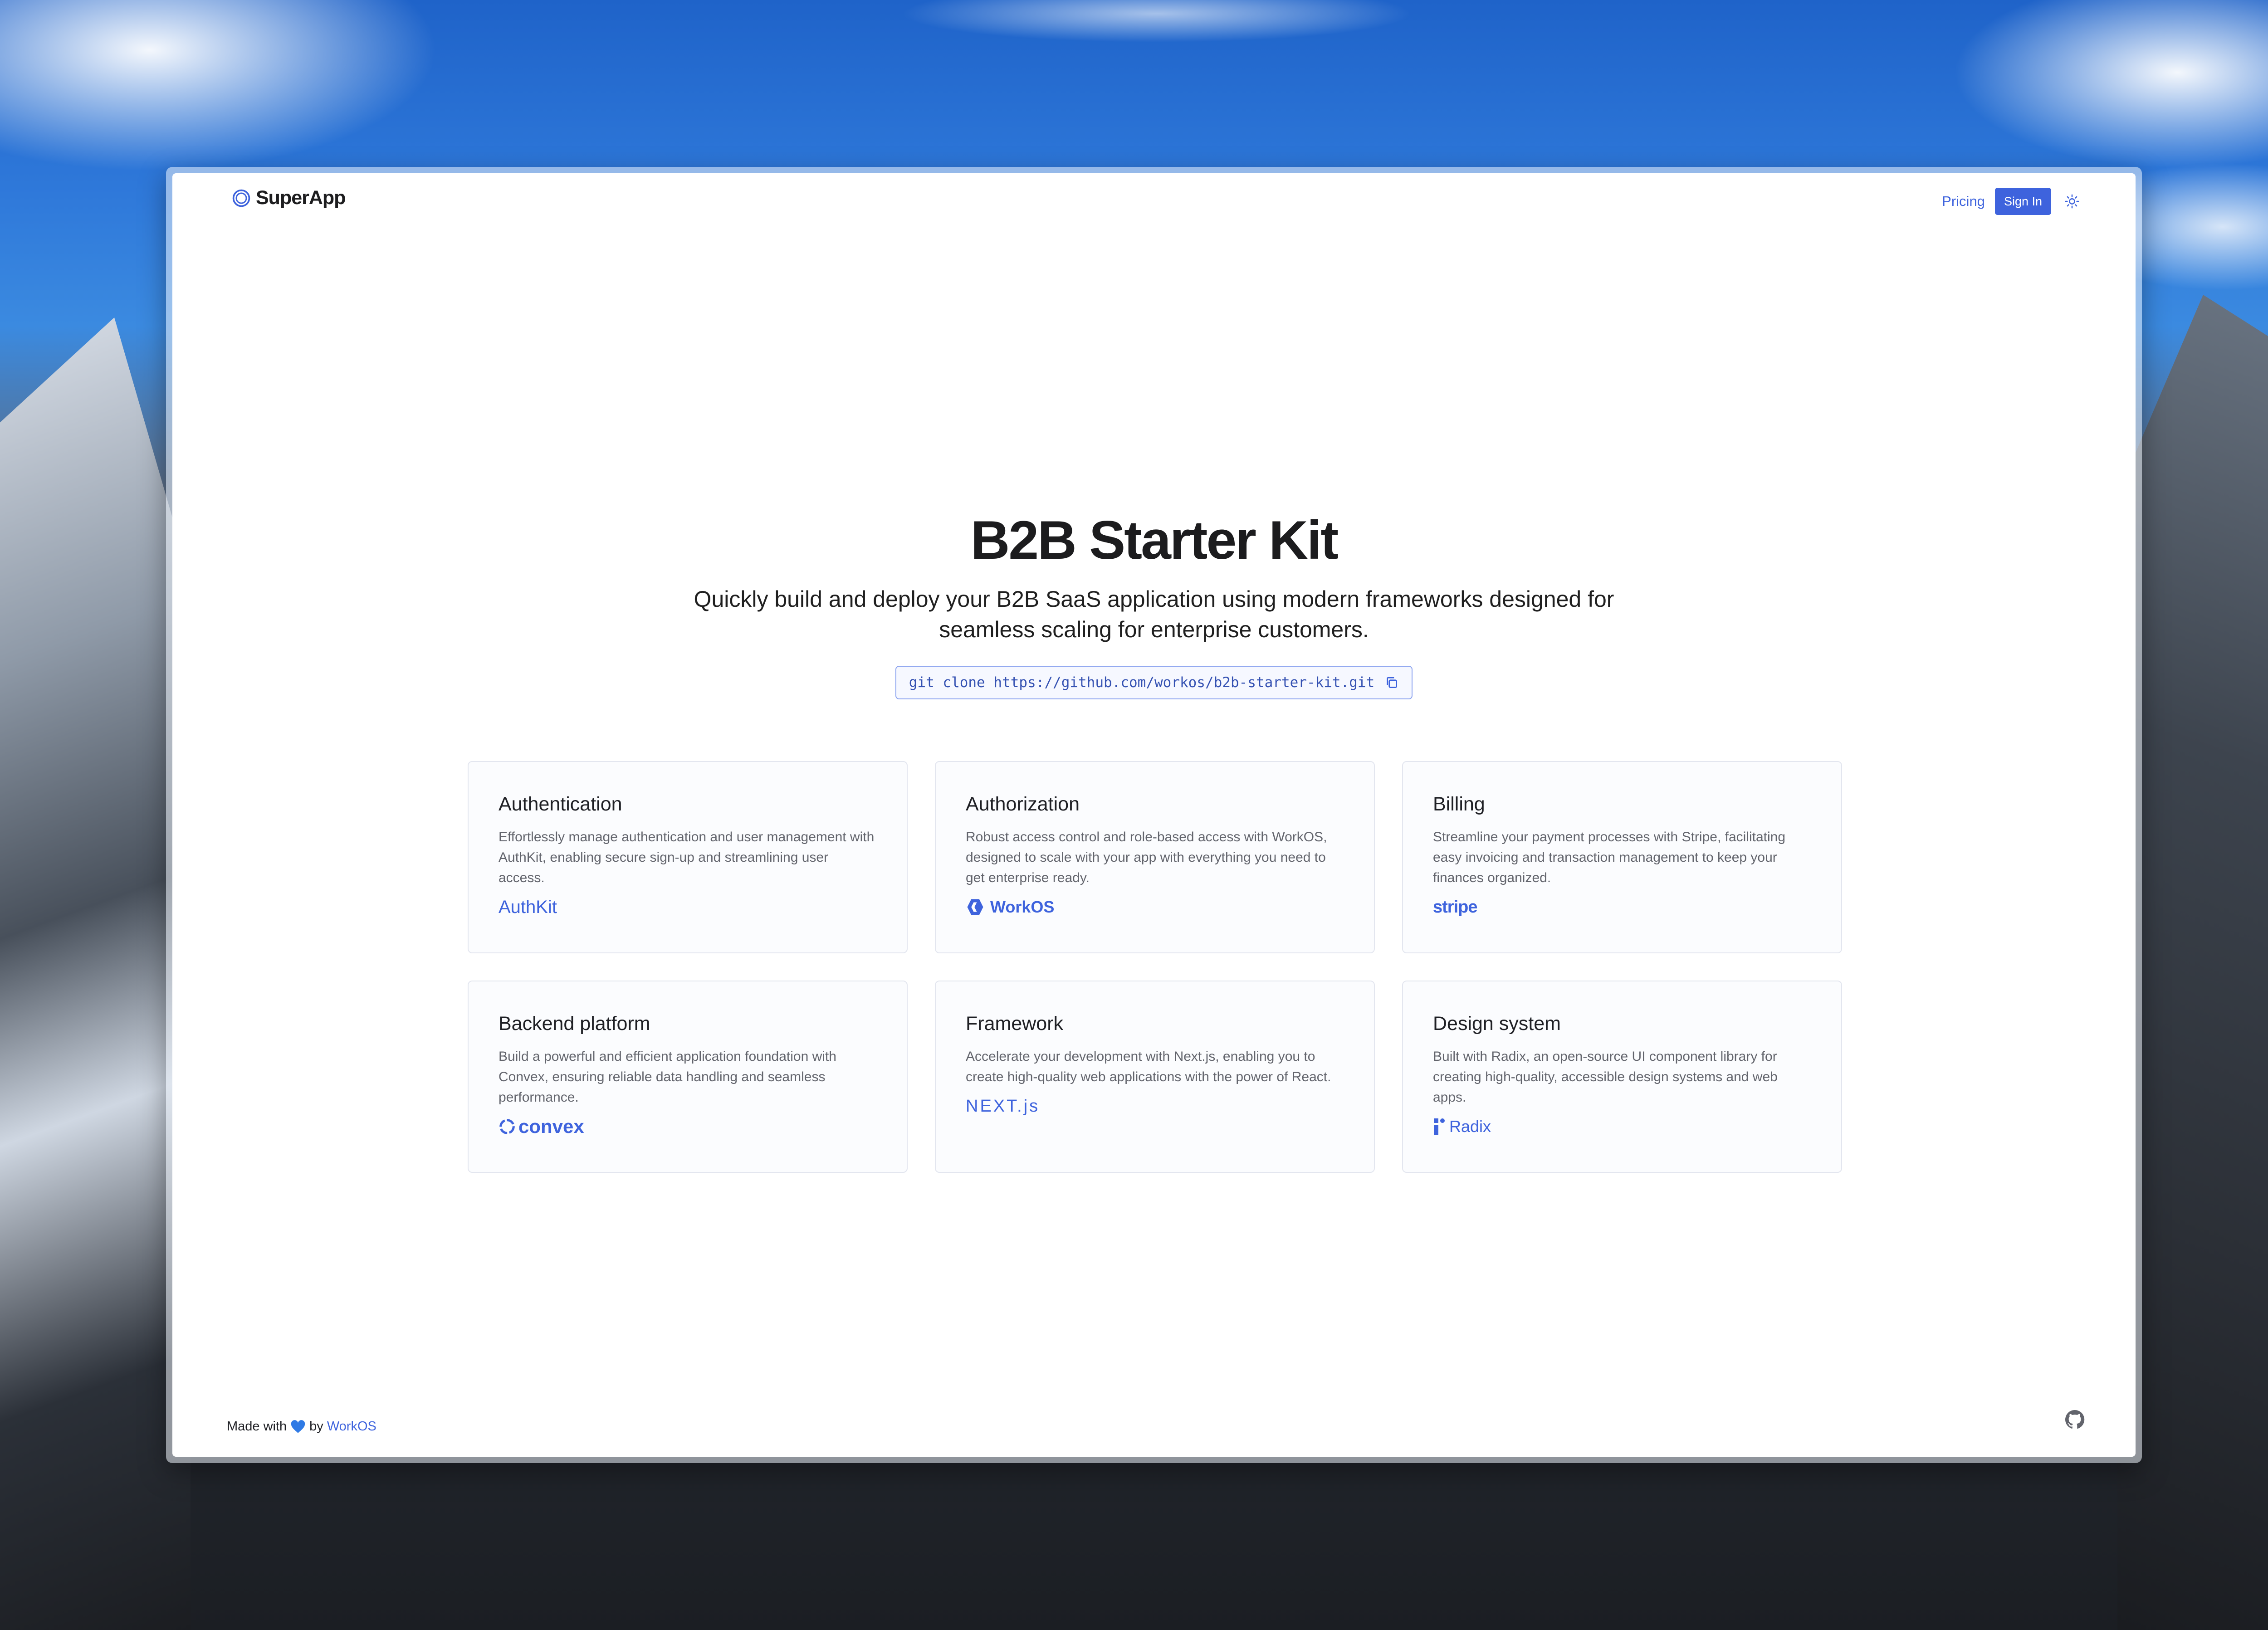 This screenshot has width=2268, height=1630. Describe the element at coordinates (257, 1427) in the screenshot. I see `footer-made-with: Made with` at that location.